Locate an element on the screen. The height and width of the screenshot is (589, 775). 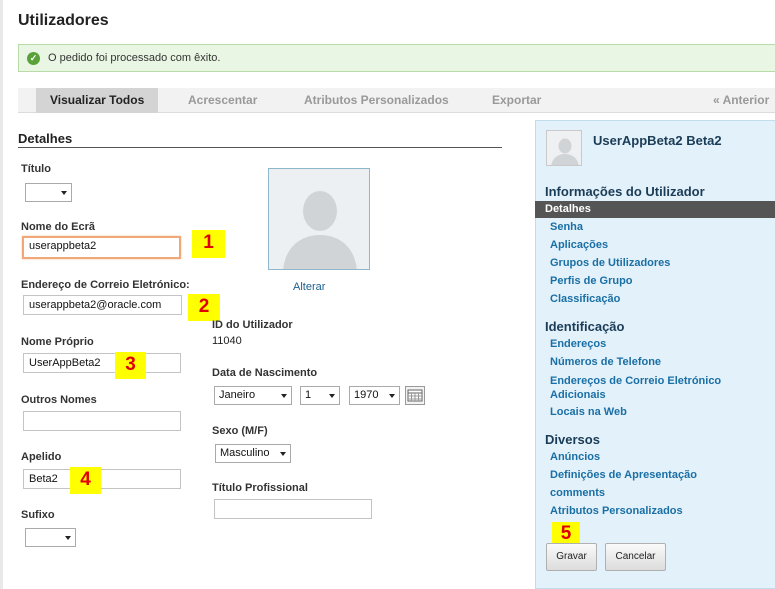
sidebar-item-addresses: Endereços is located at coordinates (578, 344).